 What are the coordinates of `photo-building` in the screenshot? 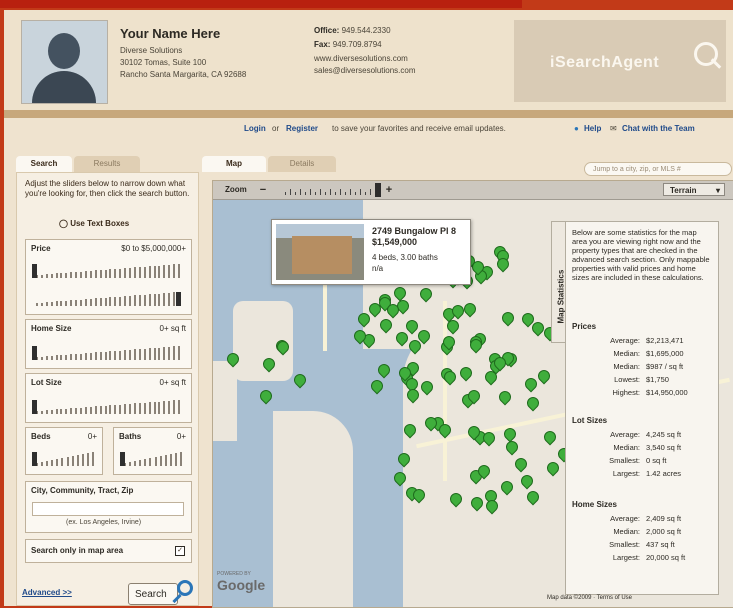 It's located at (322, 255).